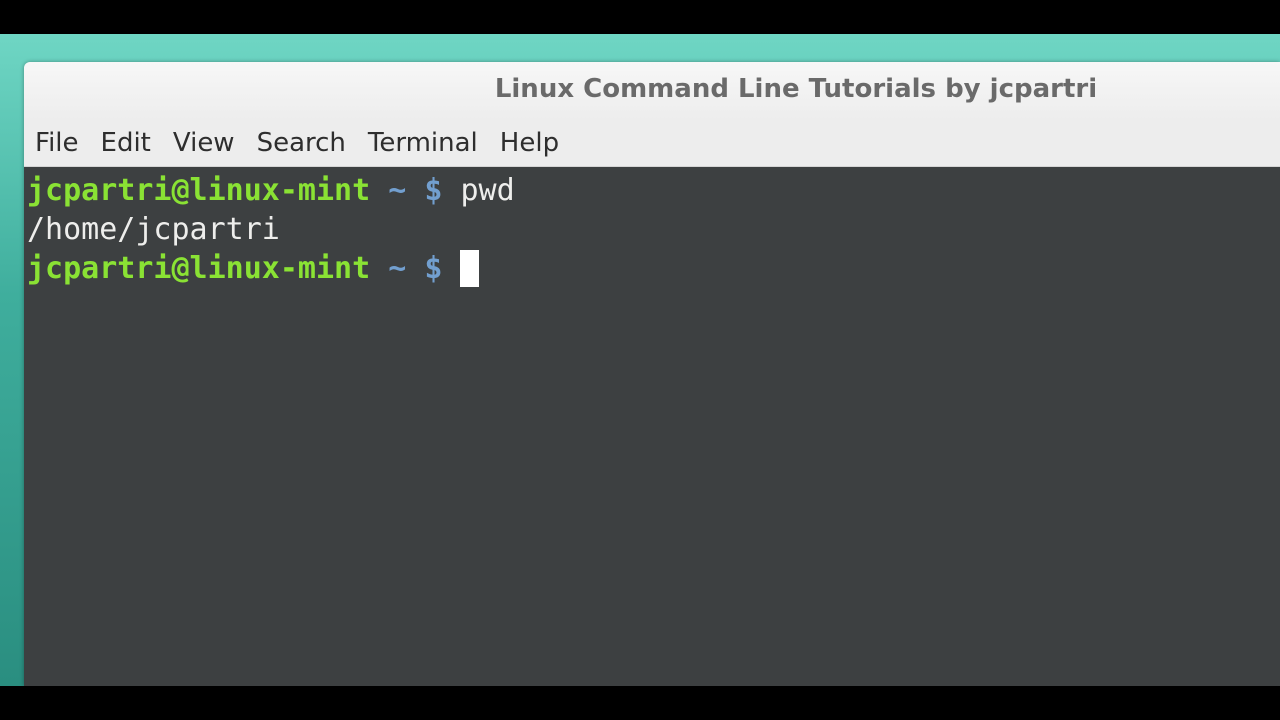 The width and height of the screenshot is (1280, 720). Describe the element at coordinates (640, 17) in the screenshot. I see `letterbox-top` at that location.